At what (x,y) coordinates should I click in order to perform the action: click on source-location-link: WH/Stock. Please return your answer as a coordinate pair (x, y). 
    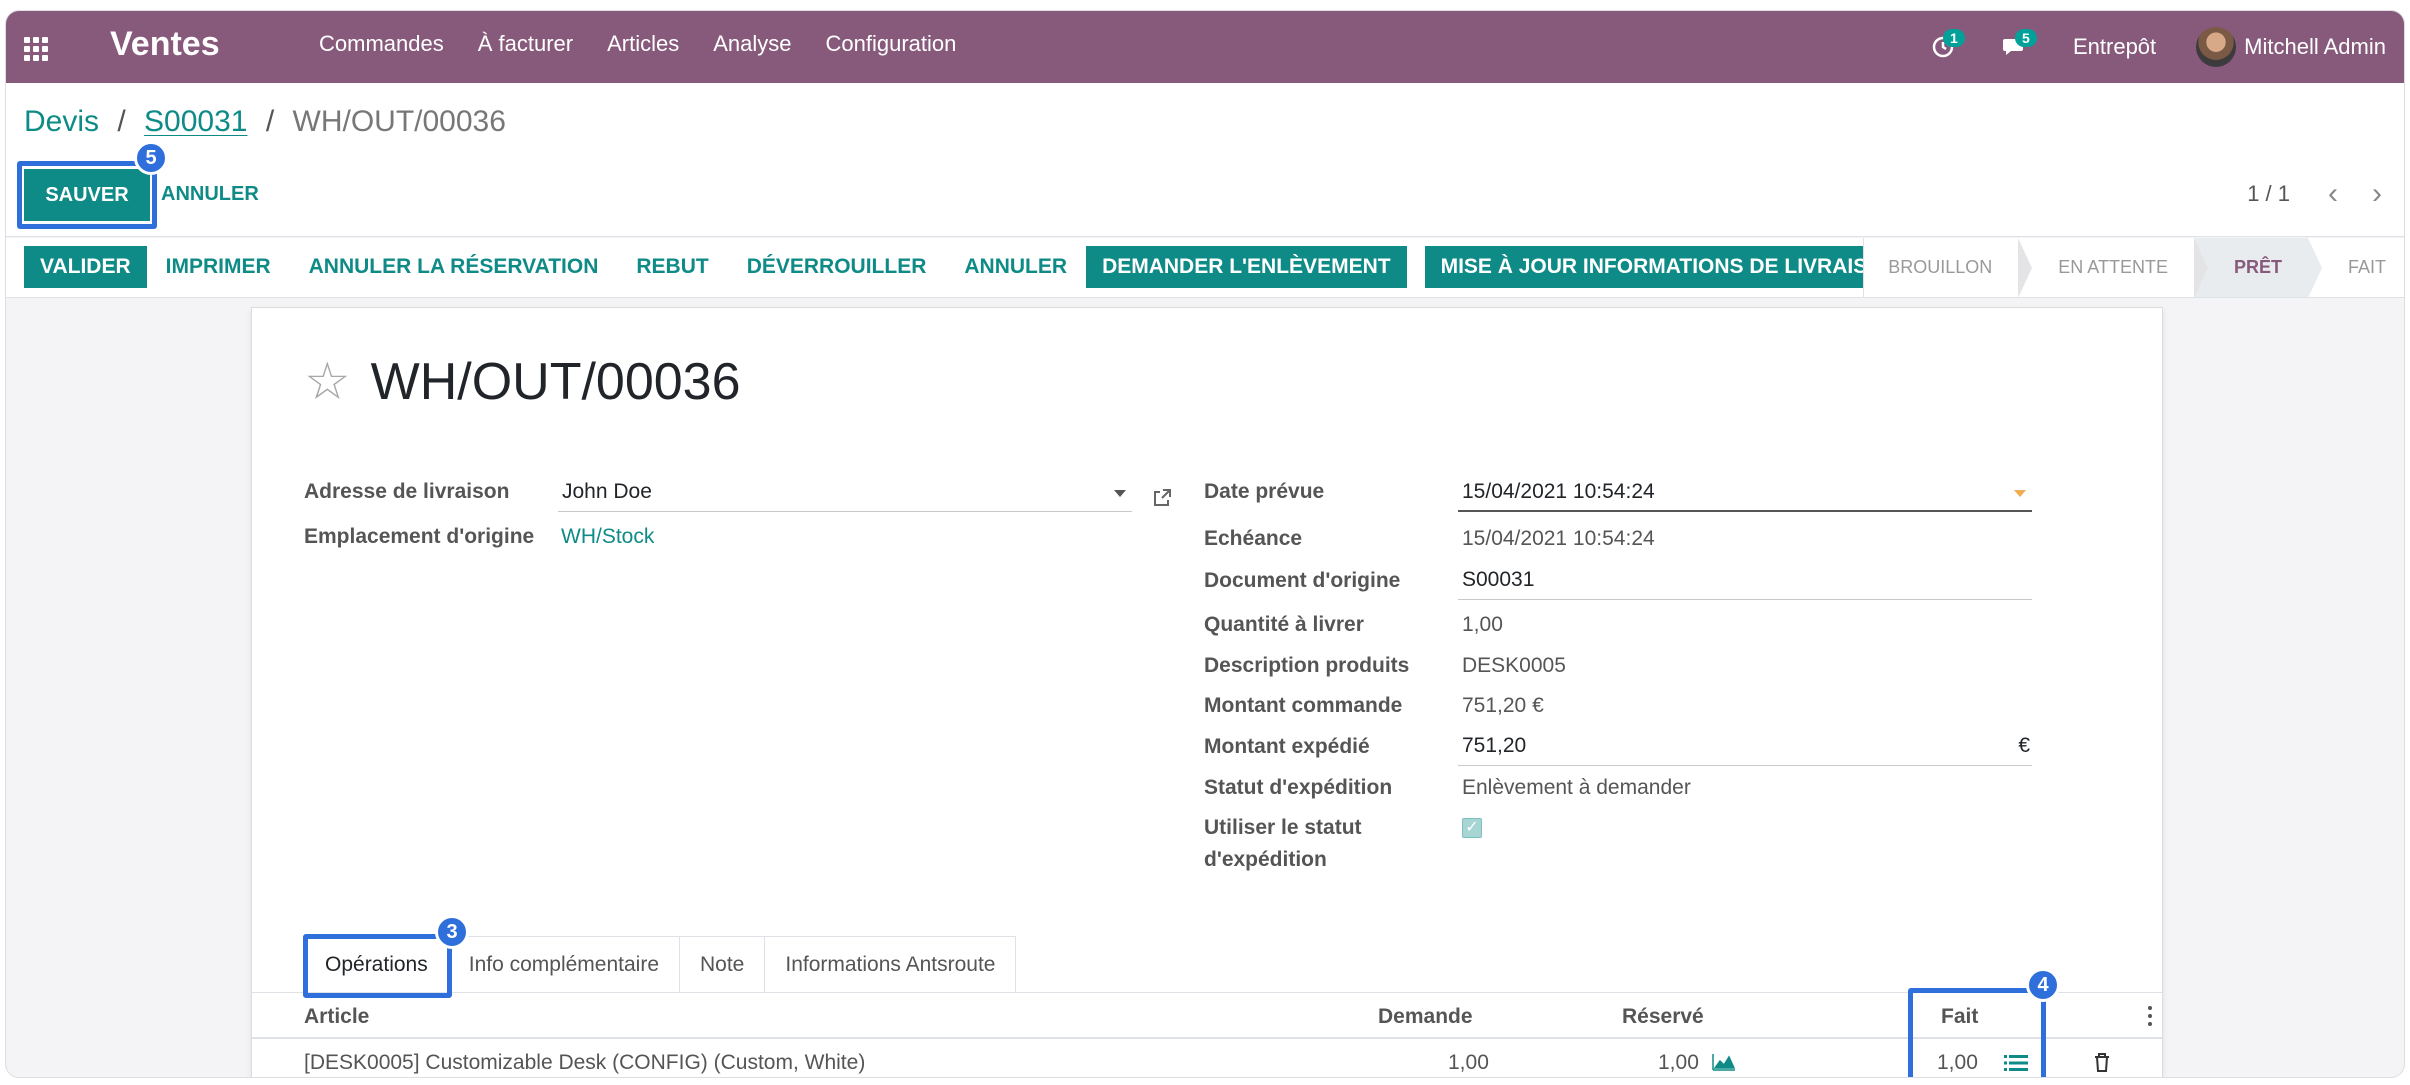
    Looking at the image, I should click on (607, 537).